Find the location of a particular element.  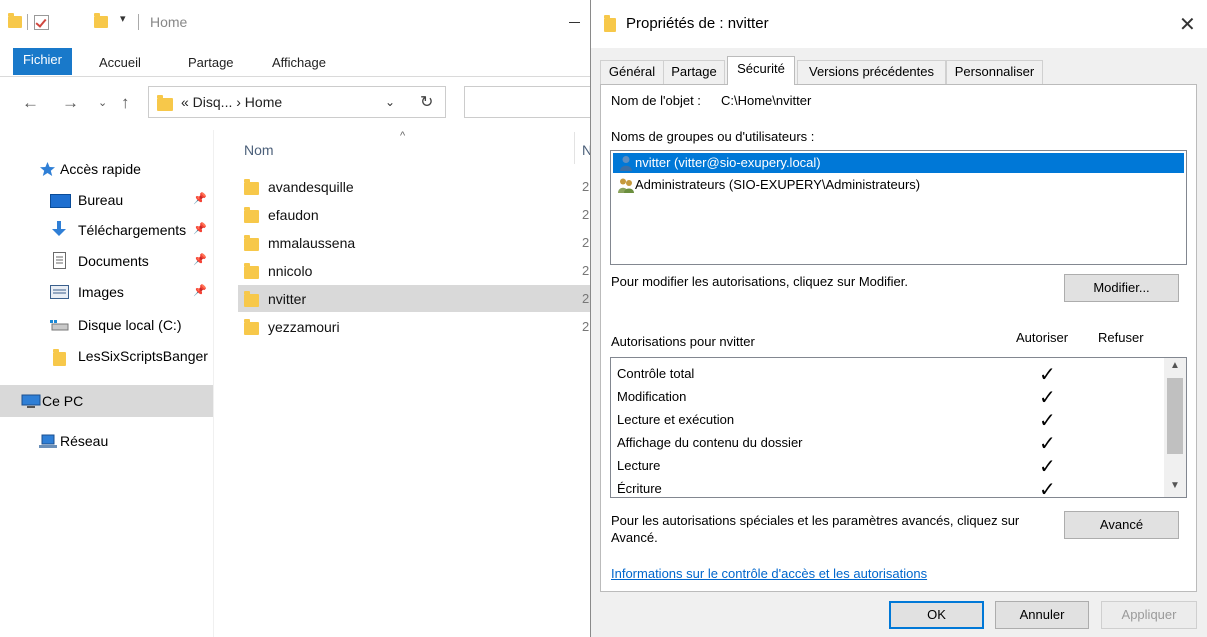

nav-item-images: Images 📌 is located at coordinates (106, 292).